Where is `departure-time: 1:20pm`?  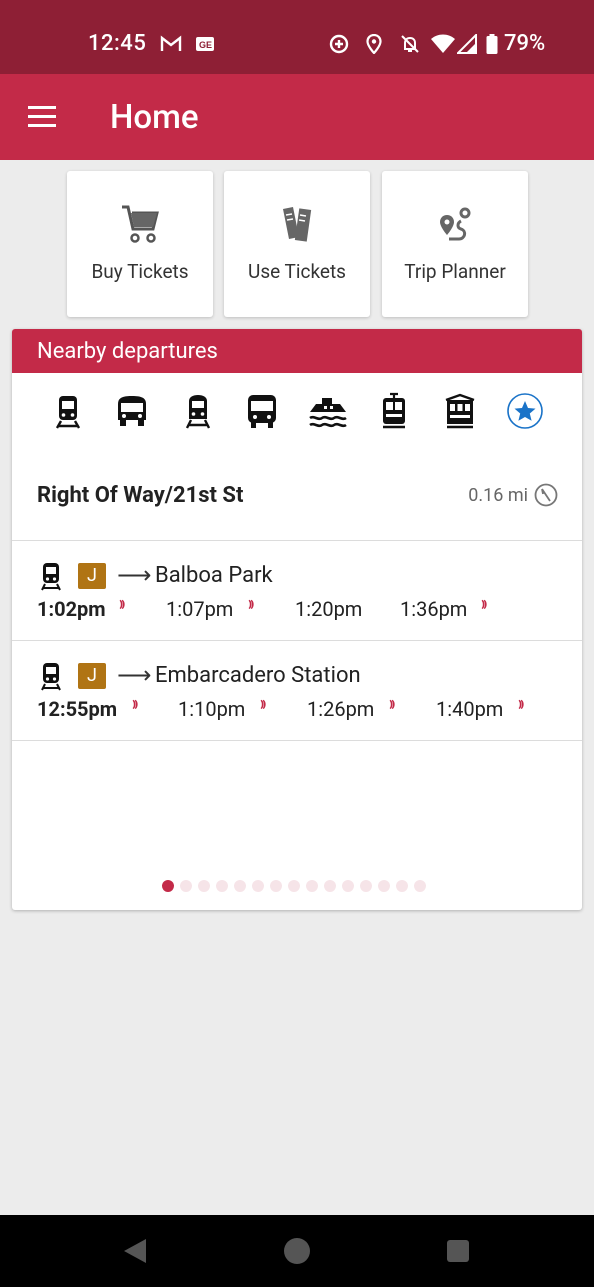 departure-time: 1:20pm is located at coordinates (329, 609).